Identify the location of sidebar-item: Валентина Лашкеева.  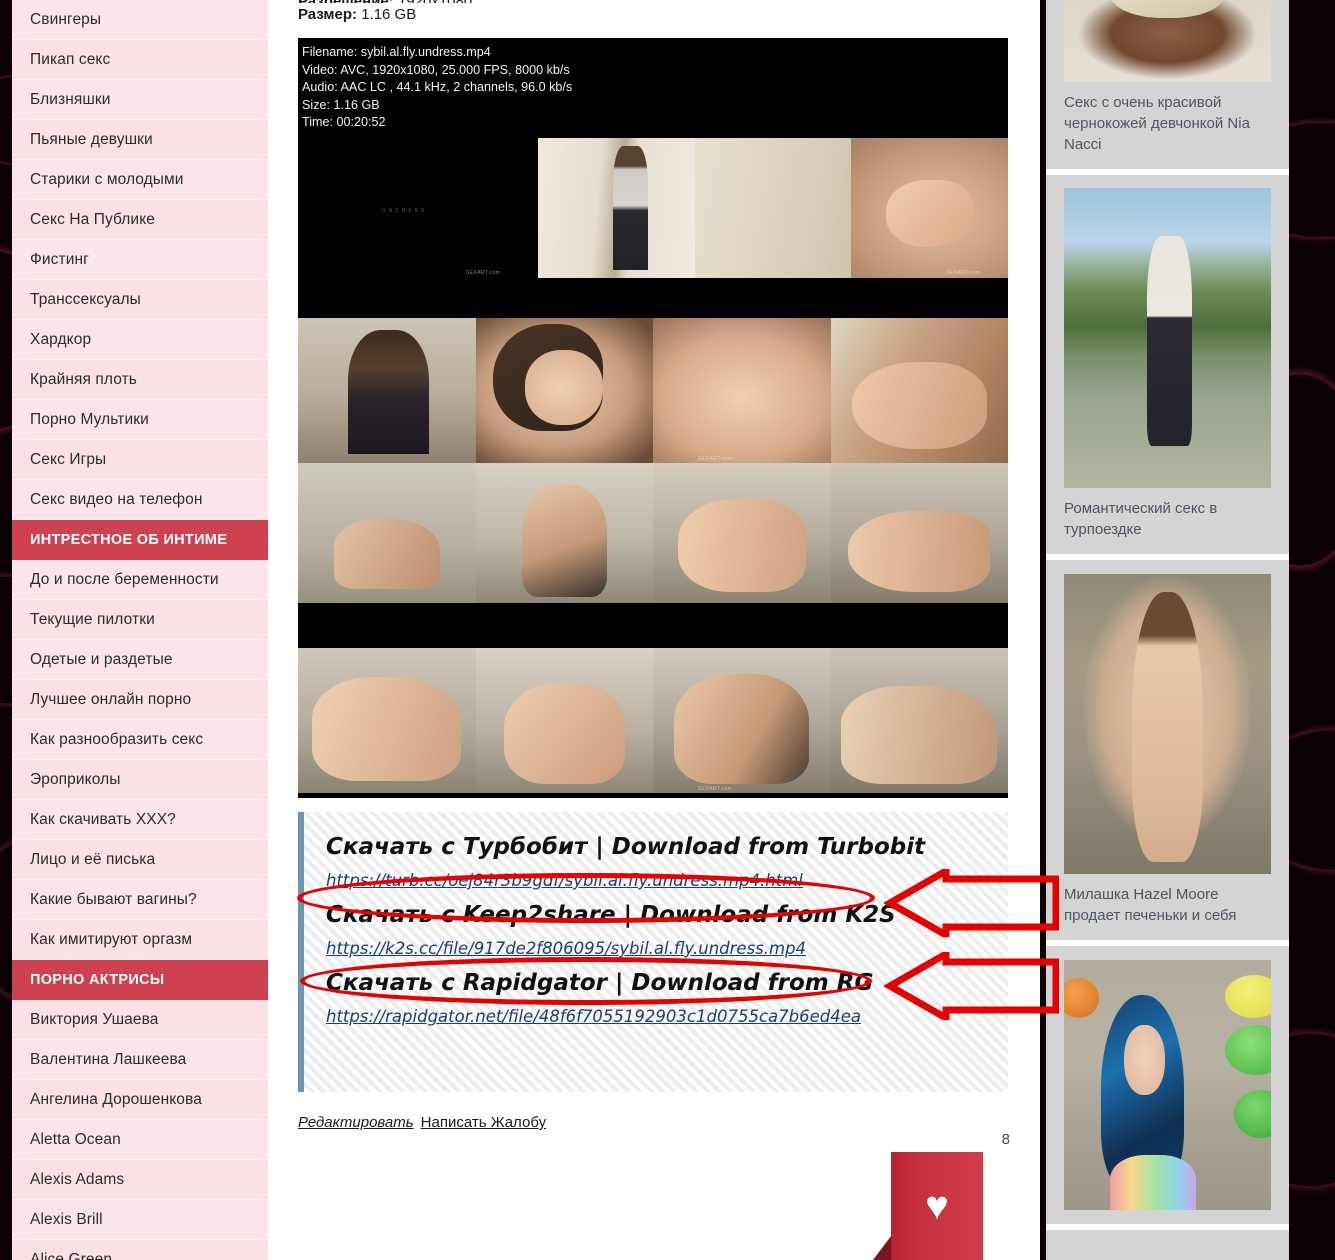
(140, 1060).